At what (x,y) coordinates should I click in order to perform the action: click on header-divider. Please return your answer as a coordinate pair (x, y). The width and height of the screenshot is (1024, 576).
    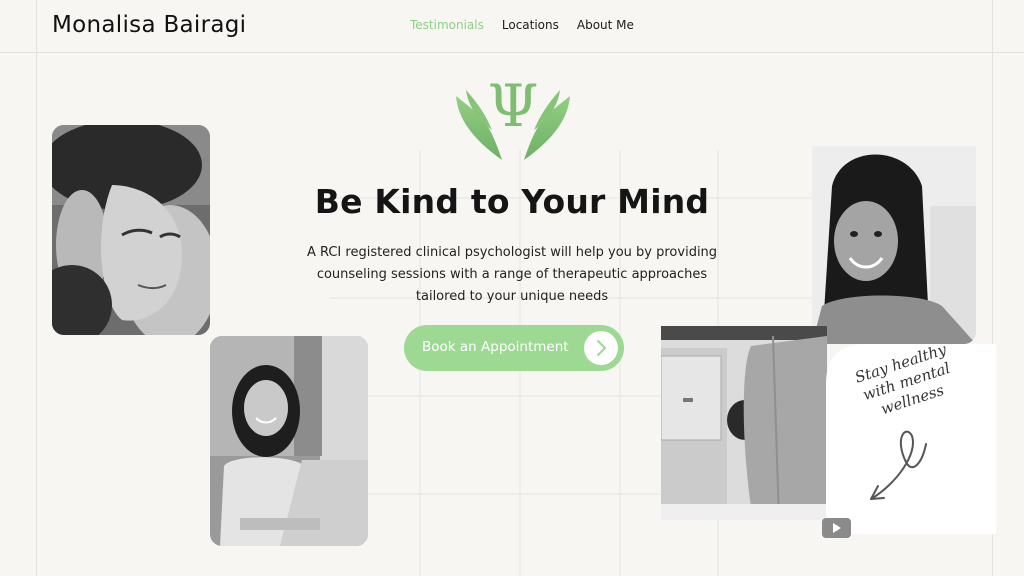
    Looking at the image, I should click on (512, 52).